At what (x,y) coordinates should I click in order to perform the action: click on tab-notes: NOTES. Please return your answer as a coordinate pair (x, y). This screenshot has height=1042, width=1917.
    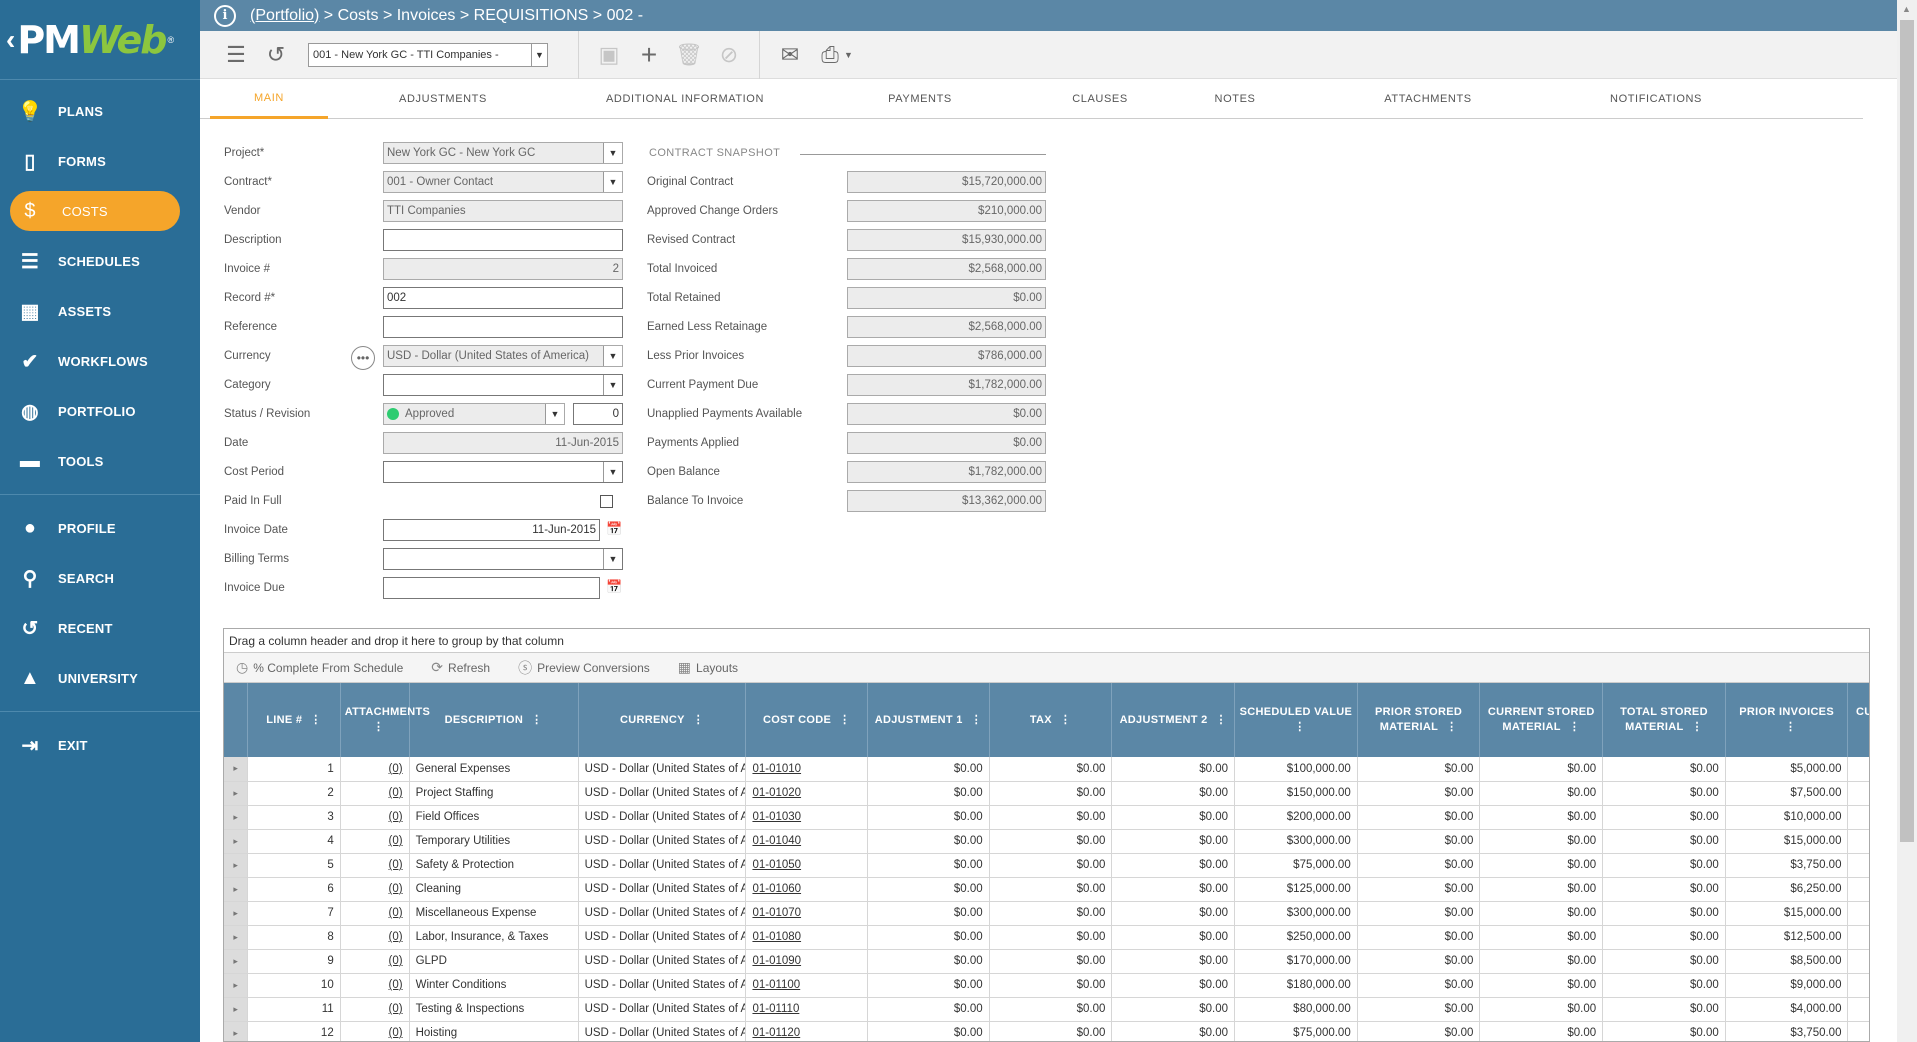
    Looking at the image, I should click on (1235, 99).